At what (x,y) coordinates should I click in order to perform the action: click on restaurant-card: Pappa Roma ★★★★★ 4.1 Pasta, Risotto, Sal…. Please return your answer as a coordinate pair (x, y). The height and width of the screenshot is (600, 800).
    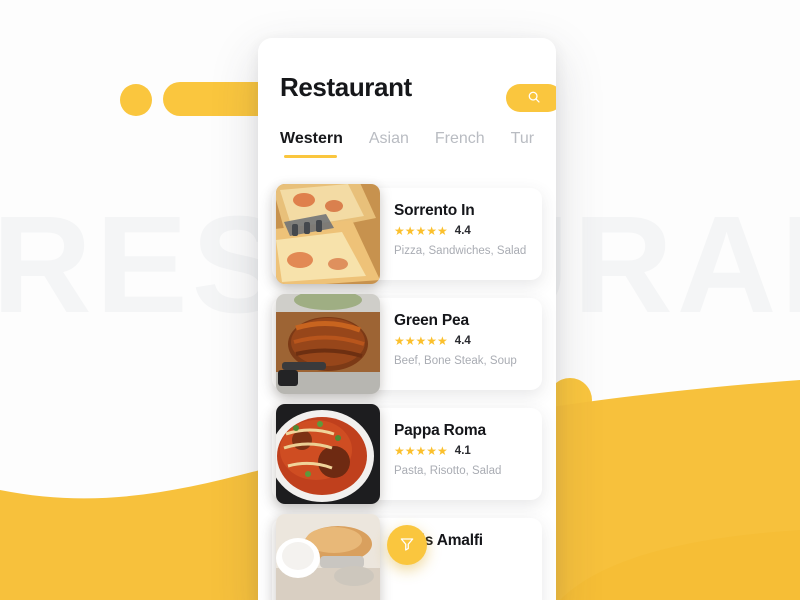
    Looking at the image, I should click on (407, 454).